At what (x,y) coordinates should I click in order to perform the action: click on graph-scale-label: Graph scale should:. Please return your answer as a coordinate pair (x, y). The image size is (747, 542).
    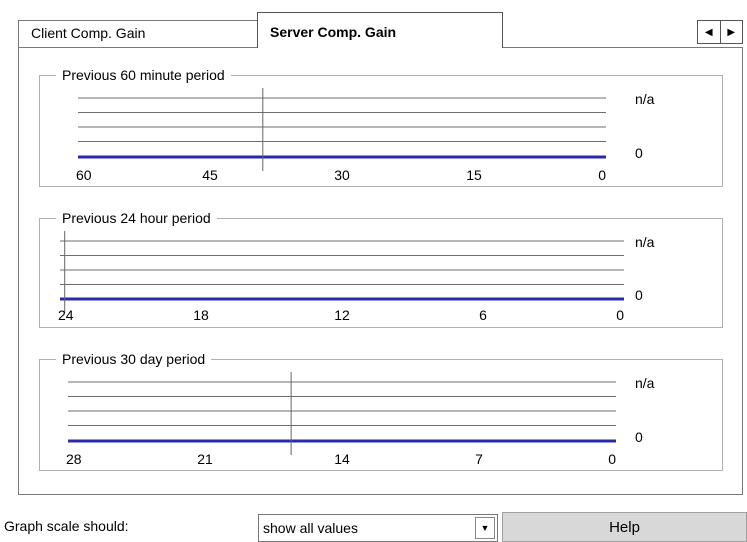
    Looking at the image, I should click on (66, 526).